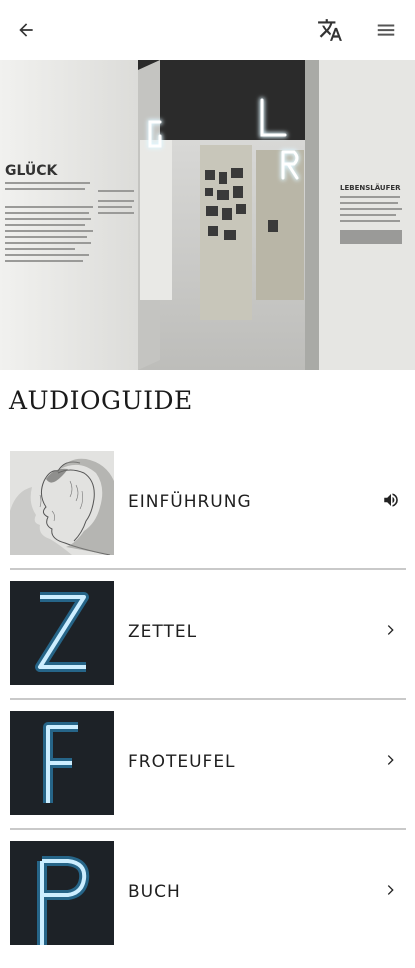  Describe the element at coordinates (207, 30) in the screenshot. I see `app-bar` at that location.